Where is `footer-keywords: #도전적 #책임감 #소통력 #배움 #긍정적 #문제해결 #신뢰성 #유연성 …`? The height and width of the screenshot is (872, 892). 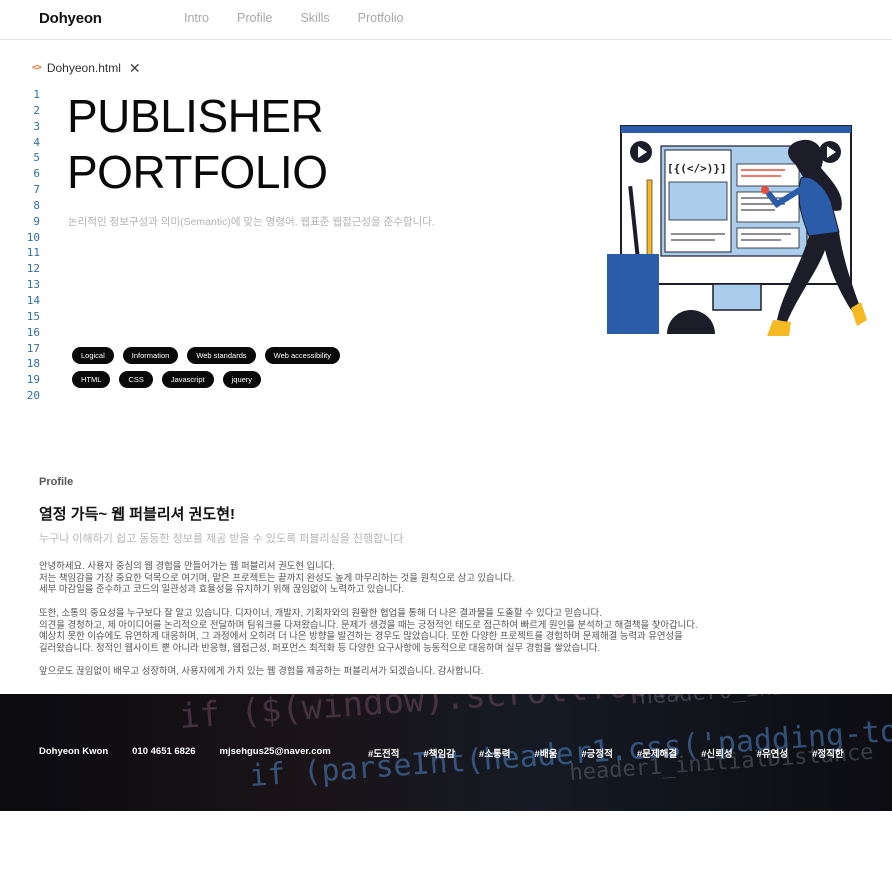 footer-keywords: #도전적 #책임감 #소통력 #배움 #긍정적 #문제해결 #신뢰성 #유연성 … is located at coordinates (618, 753).